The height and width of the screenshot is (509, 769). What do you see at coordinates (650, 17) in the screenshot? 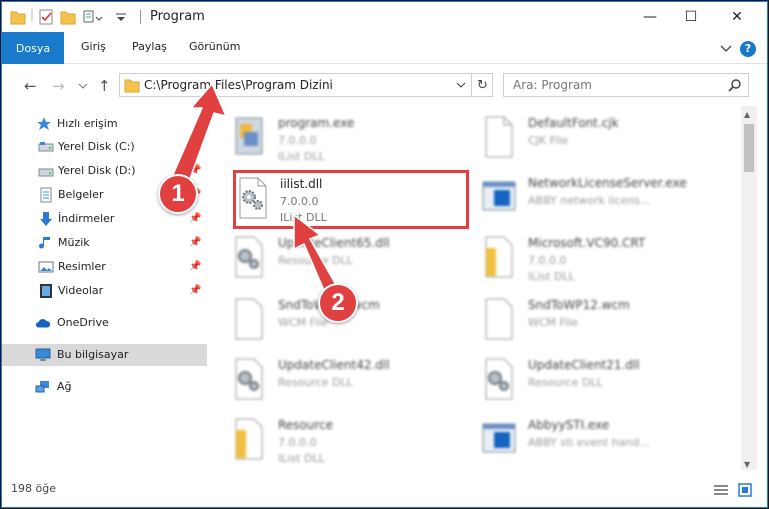
I see `minimize-button: —` at bounding box center [650, 17].